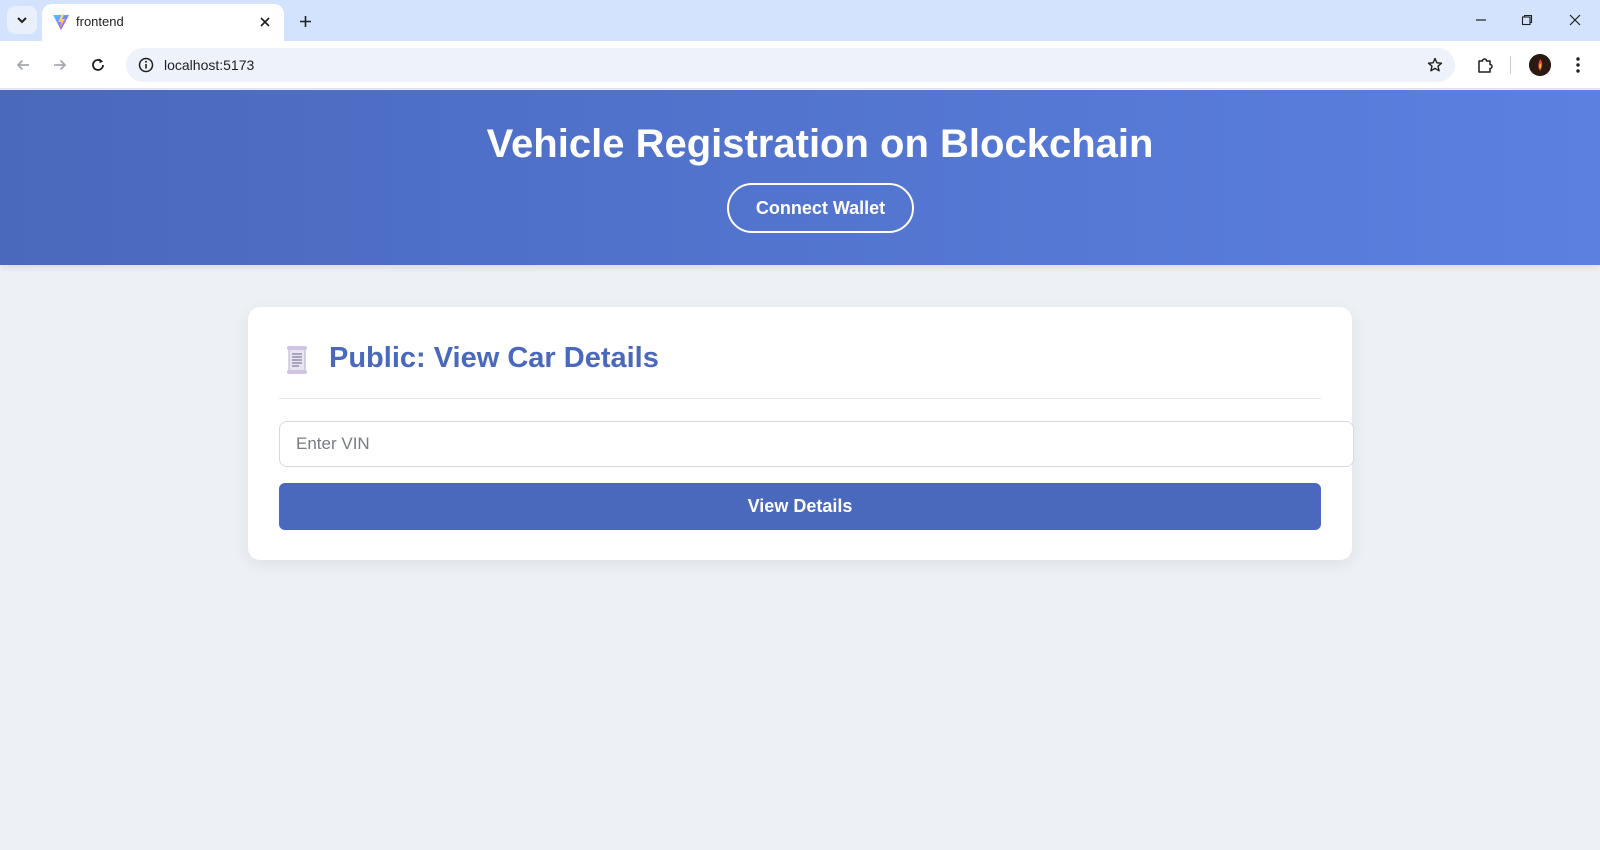 Image resolution: width=1600 pixels, height=850 pixels. I want to click on vite-logo-icon, so click(61, 22).